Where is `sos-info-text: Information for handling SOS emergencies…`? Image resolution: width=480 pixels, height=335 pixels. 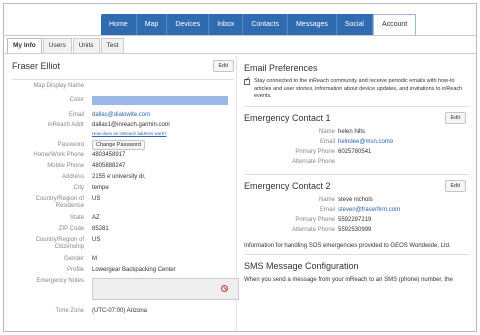
sos-info-text: Information for handling SOS emergencies… is located at coordinates (347, 245).